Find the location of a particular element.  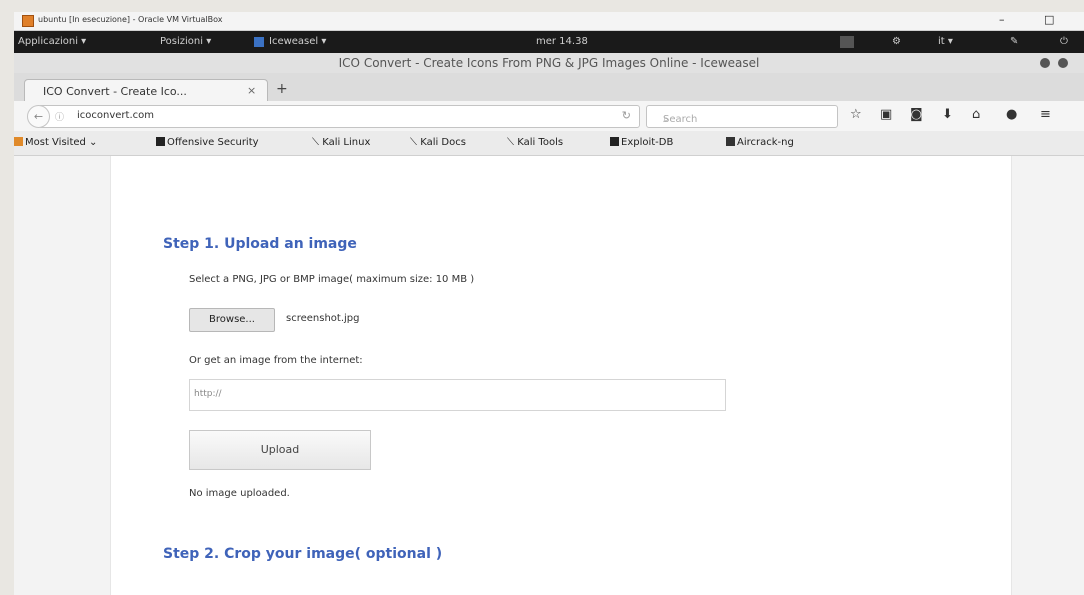

step2-heading: Step 2. Crop your image( optional ) is located at coordinates (303, 554).